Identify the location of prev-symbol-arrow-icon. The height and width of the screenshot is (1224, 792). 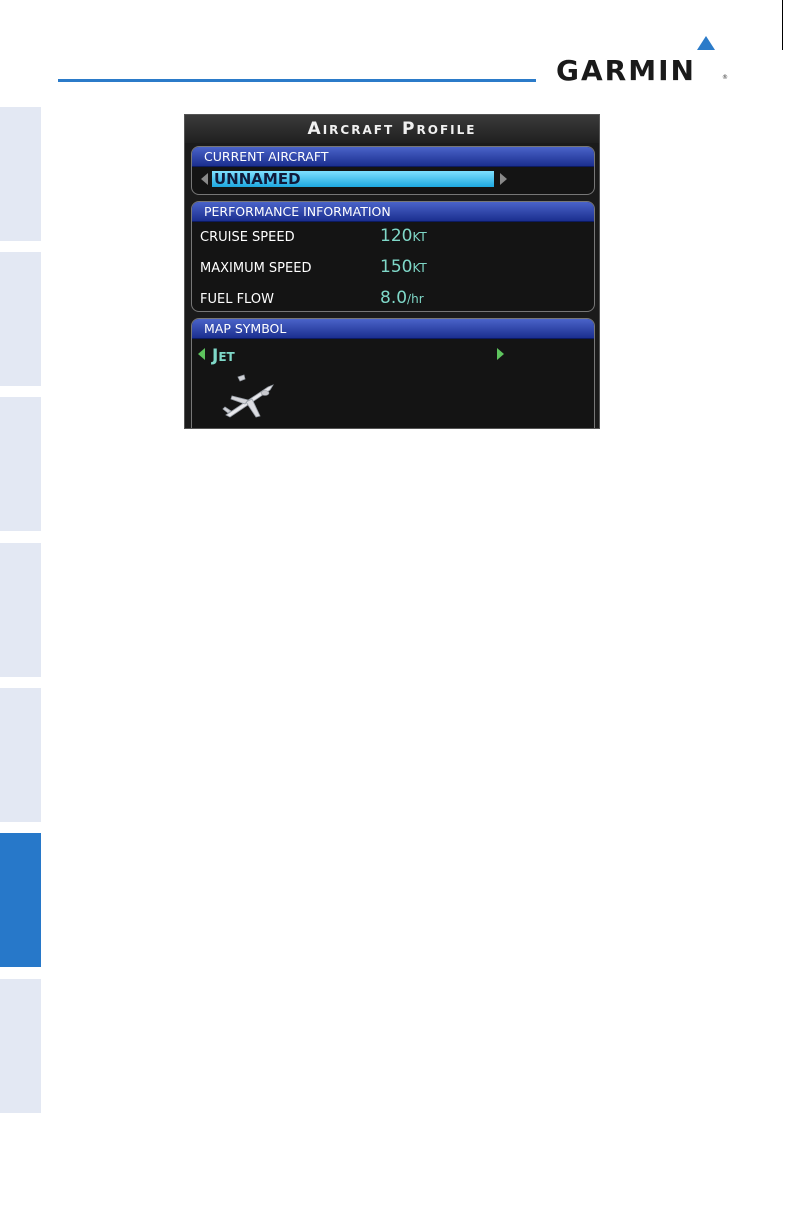
(201, 354).